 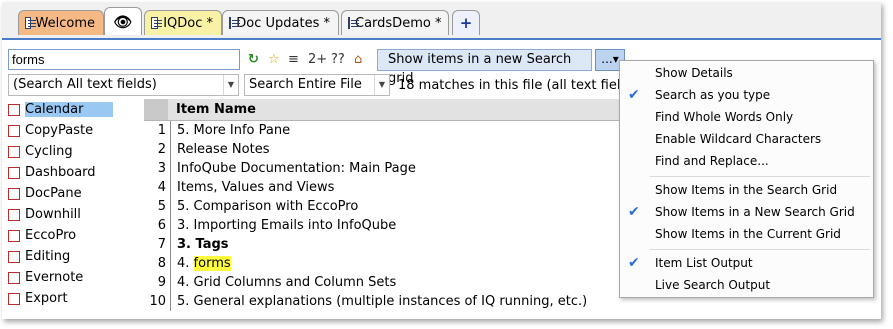 What do you see at coordinates (395, 22) in the screenshot?
I see `tab-cardsdemo: CardsDemo *` at bounding box center [395, 22].